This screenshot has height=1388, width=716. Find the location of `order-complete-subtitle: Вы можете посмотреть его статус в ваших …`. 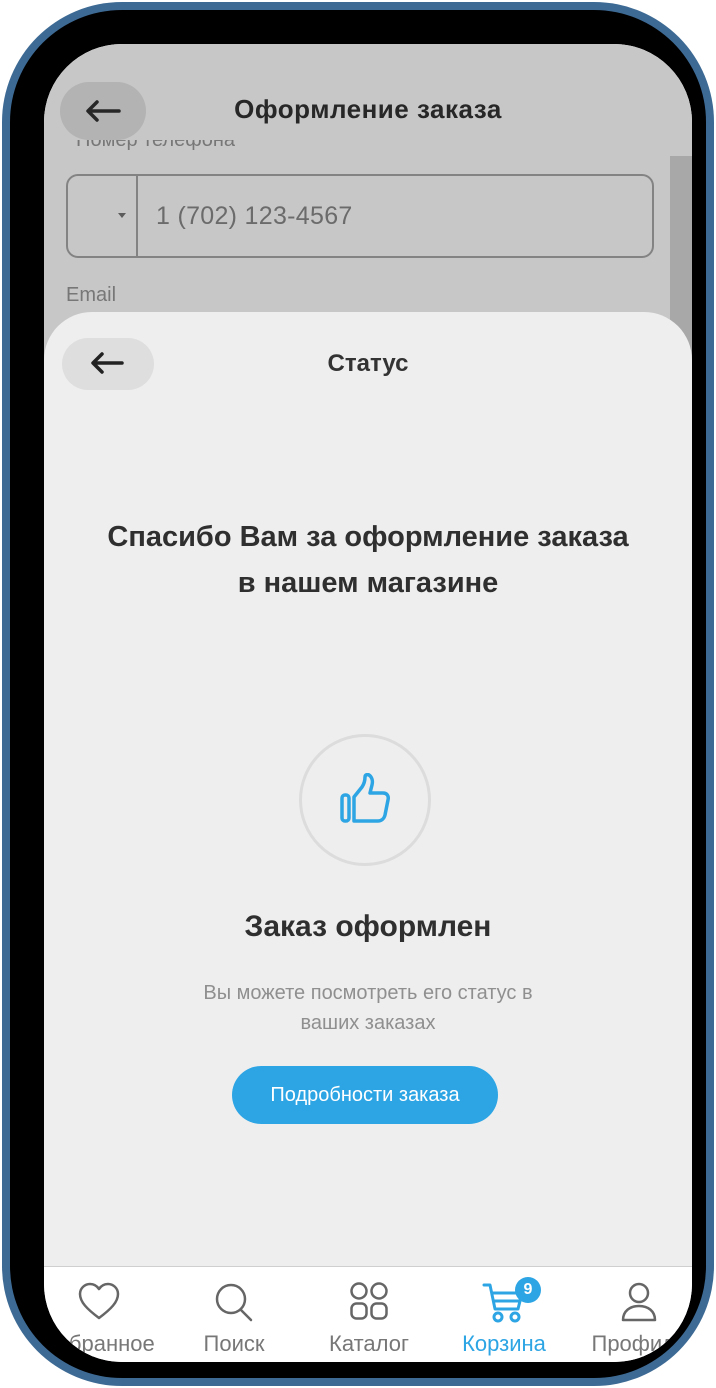

order-complete-subtitle: Вы можете посмотреть его статус в ваших … is located at coordinates (368, 1008).